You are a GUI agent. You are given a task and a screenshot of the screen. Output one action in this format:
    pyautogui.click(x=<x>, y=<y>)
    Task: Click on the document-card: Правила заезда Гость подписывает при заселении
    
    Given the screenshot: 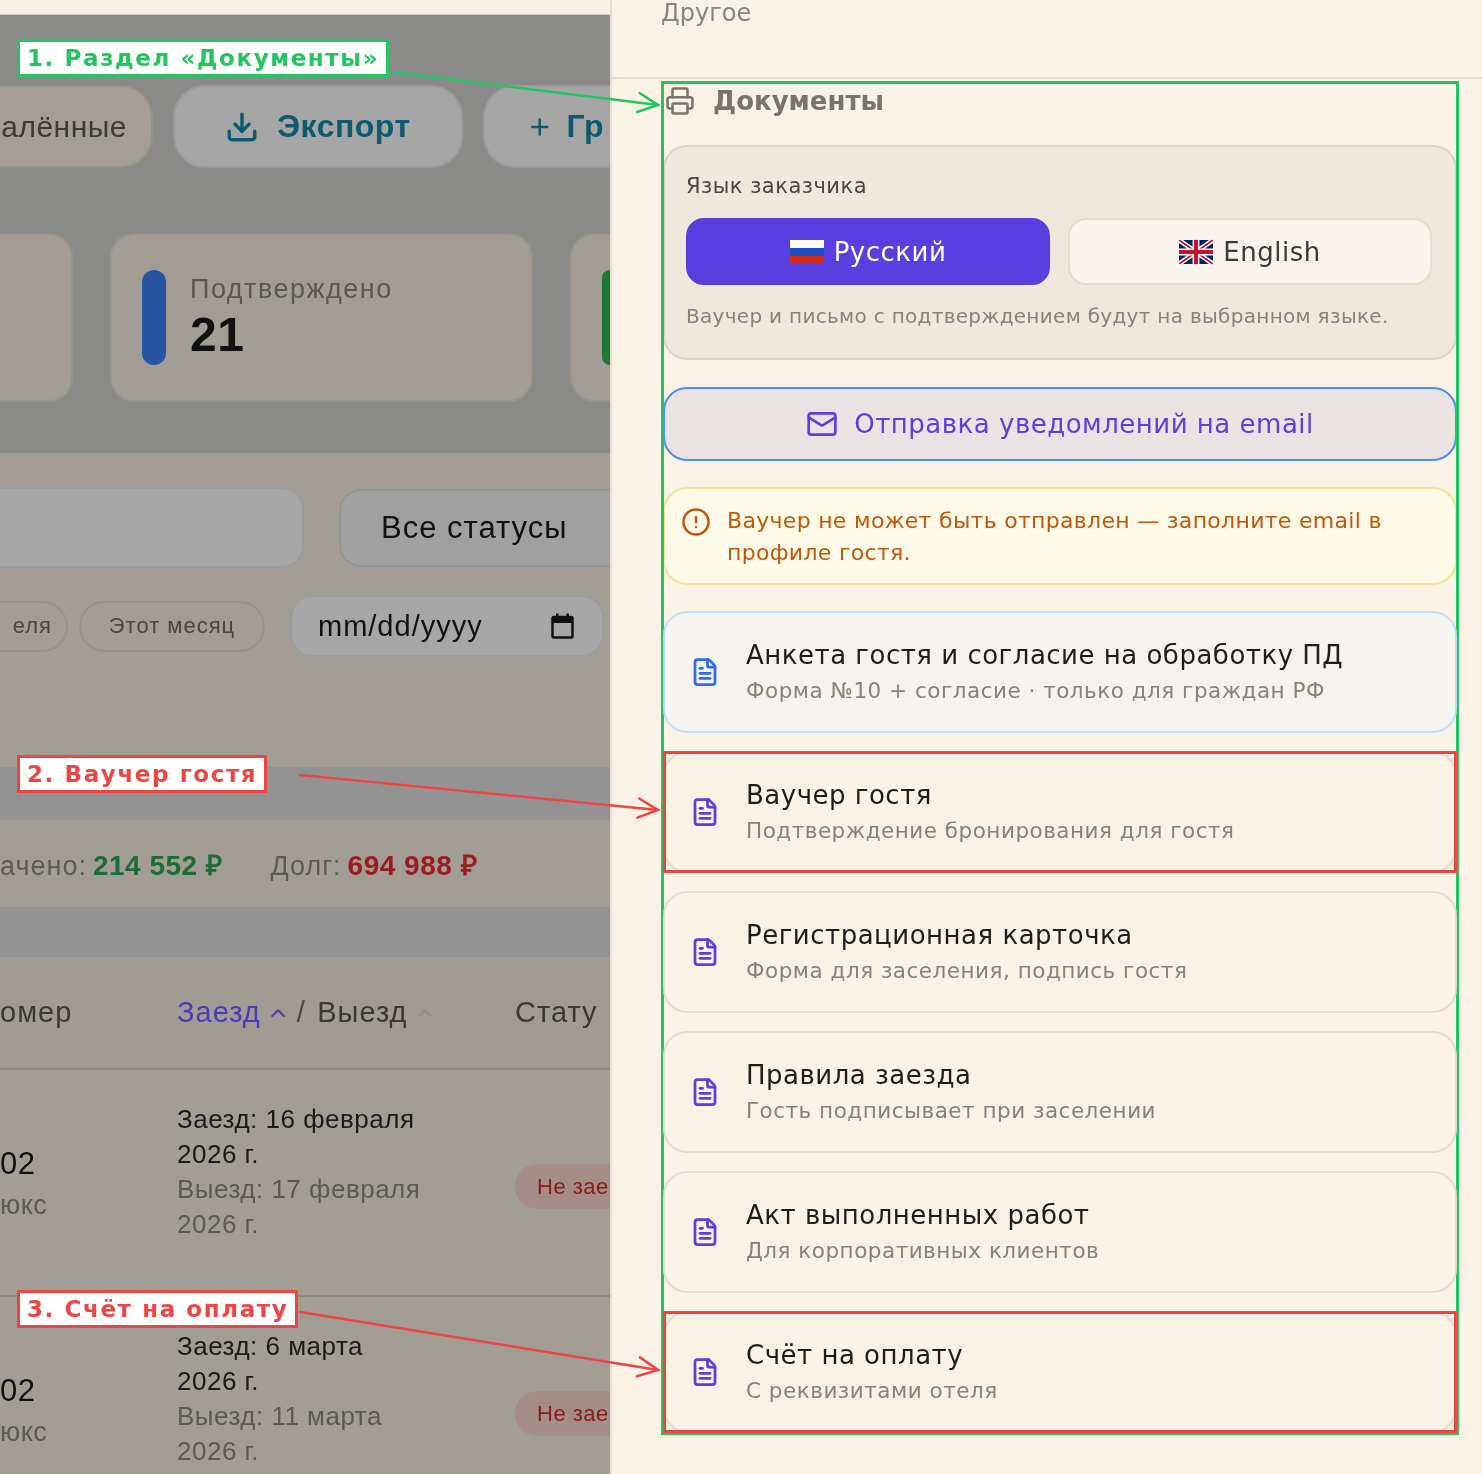 What is the action you would take?
    pyautogui.click(x=1060, y=1092)
    